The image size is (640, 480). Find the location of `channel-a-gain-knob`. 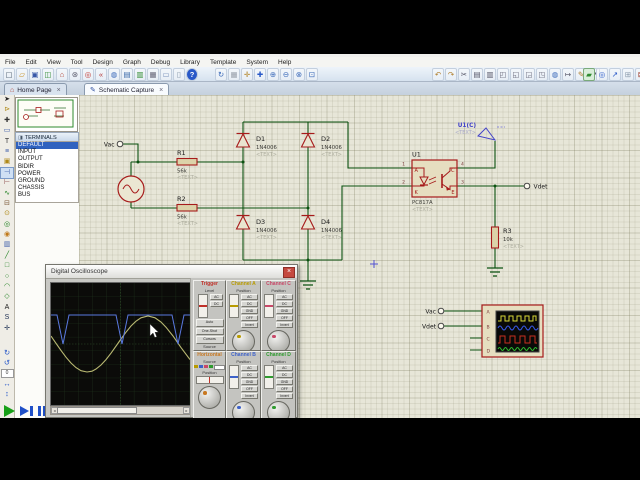

channel-a-gain-knob is located at coordinates (243, 339).